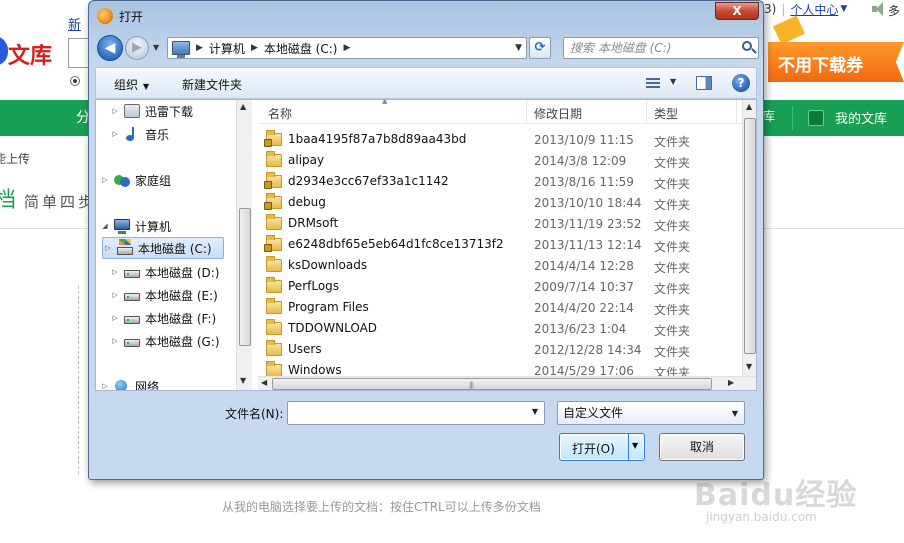  What do you see at coordinates (635, 445) in the screenshot?
I see `open-options-dropdown: ▼` at bounding box center [635, 445].